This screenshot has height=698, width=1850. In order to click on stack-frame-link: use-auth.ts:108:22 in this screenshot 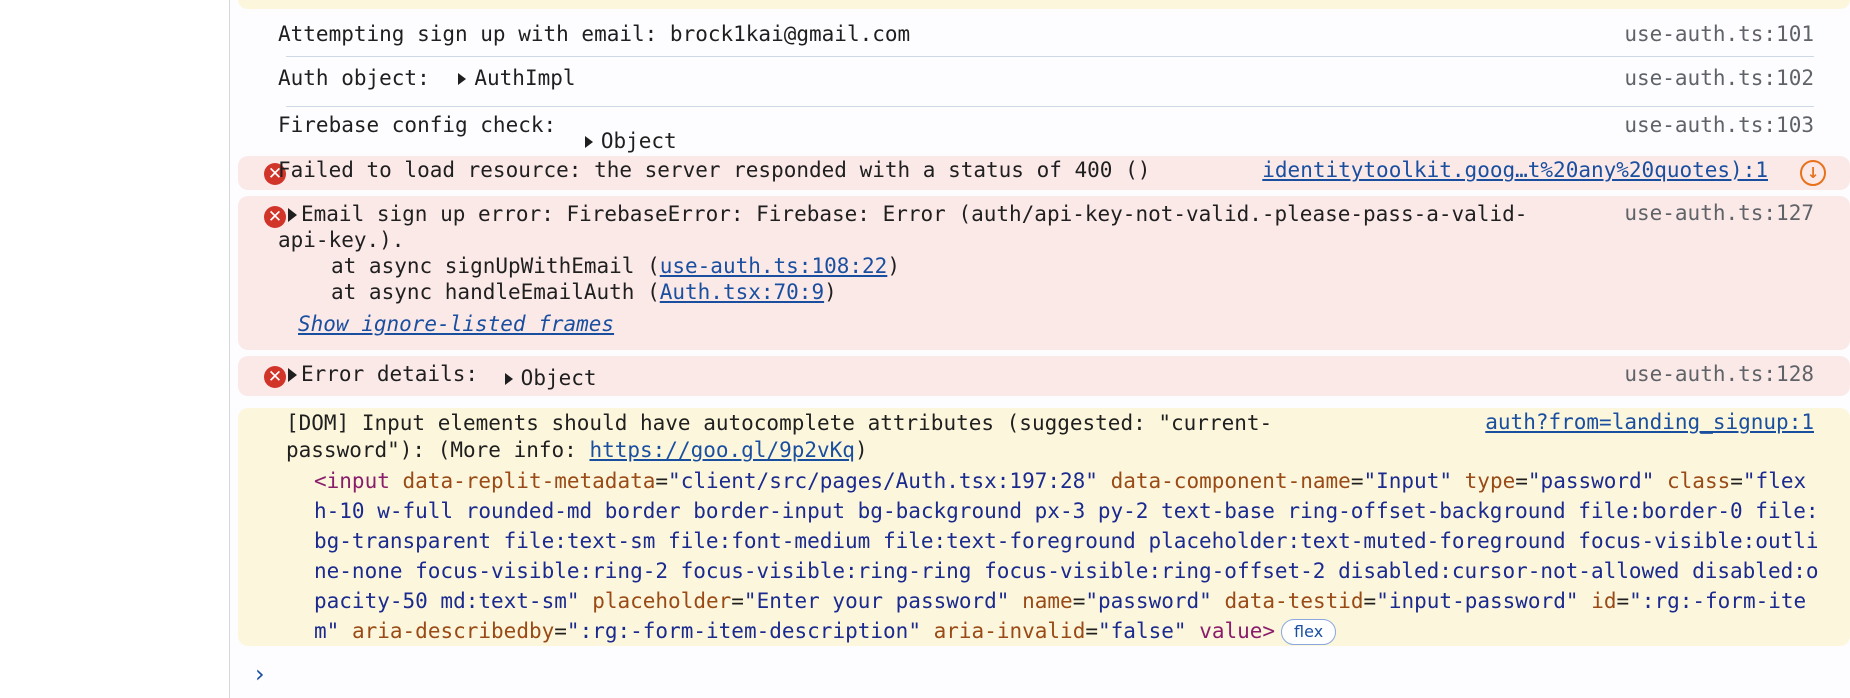, I will do `click(774, 266)`.